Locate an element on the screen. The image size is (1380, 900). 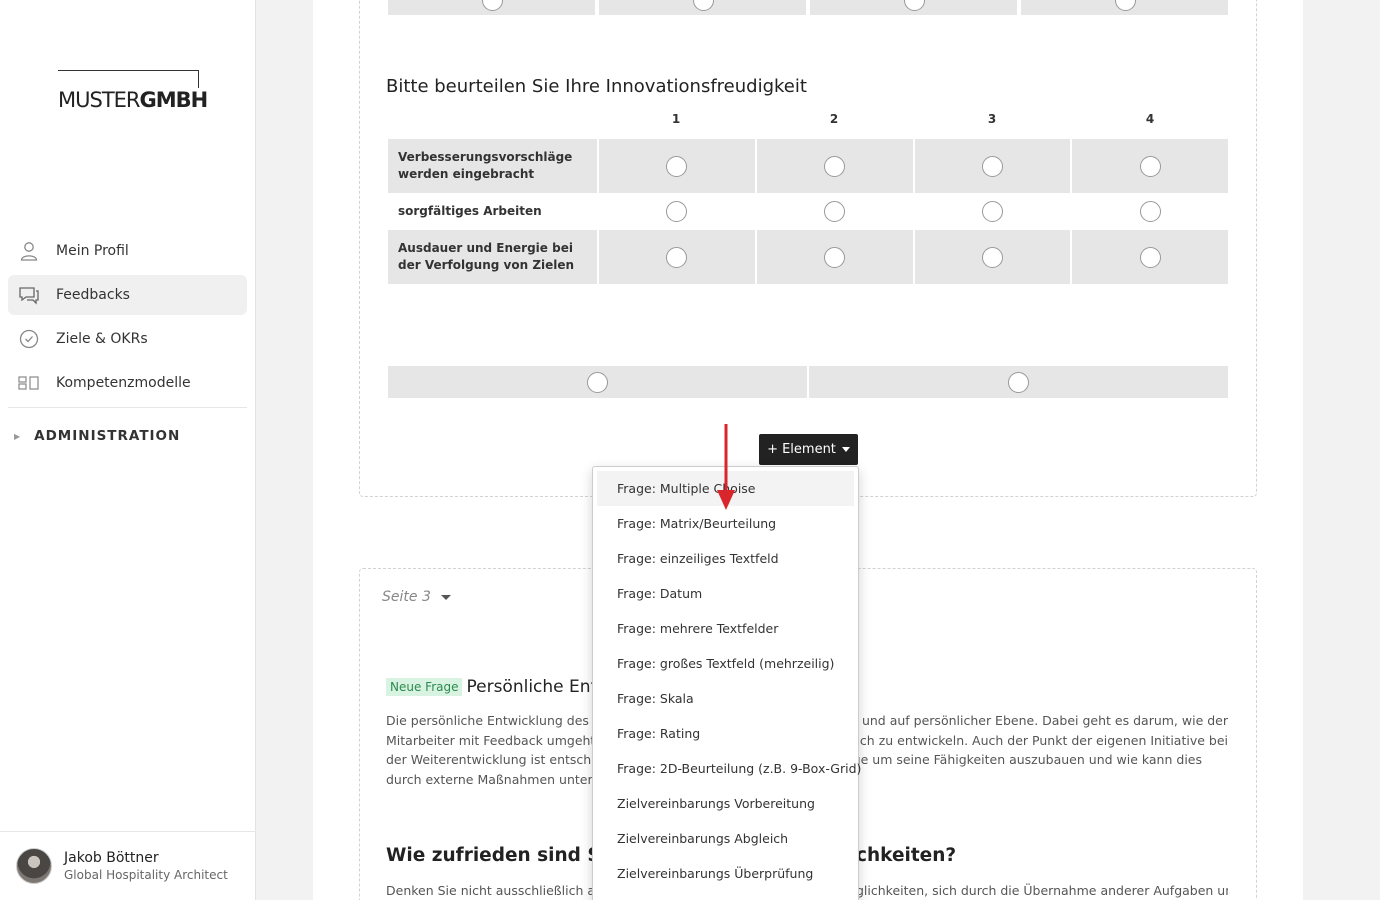
matrix-column-header: 4 is located at coordinates (1150, 119).